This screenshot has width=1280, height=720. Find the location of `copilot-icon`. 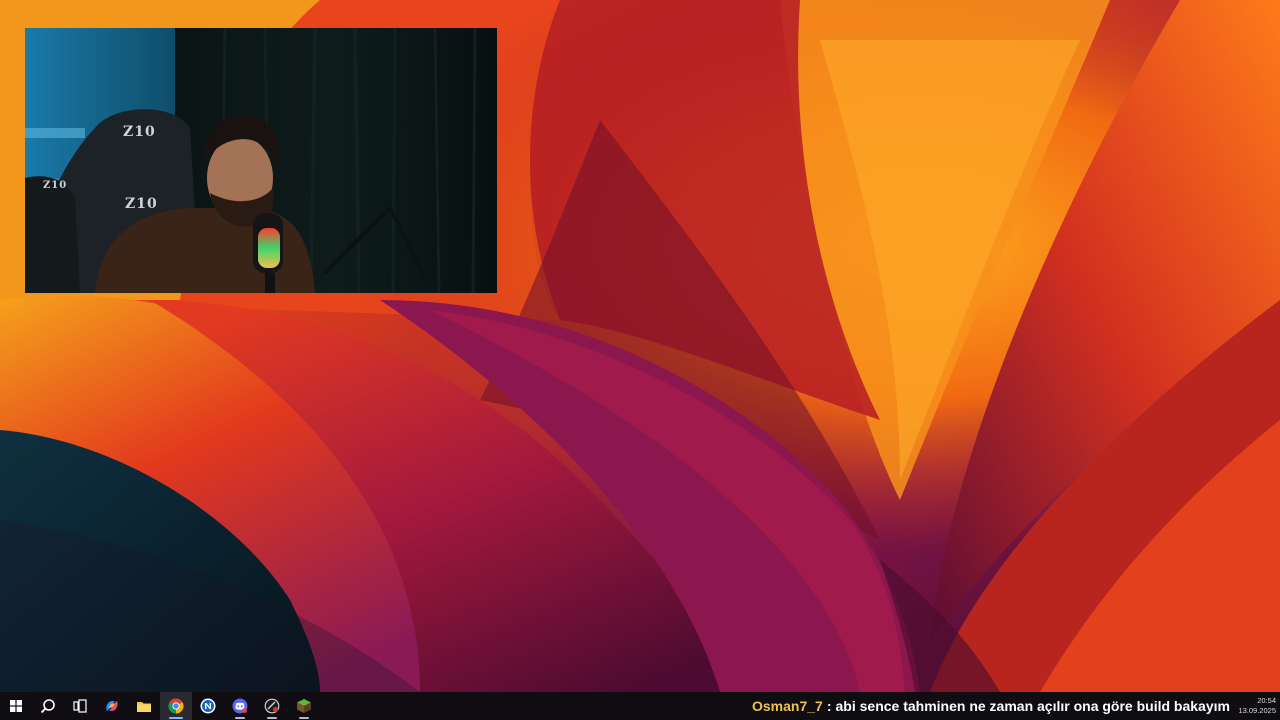

copilot-icon is located at coordinates (112, 706).